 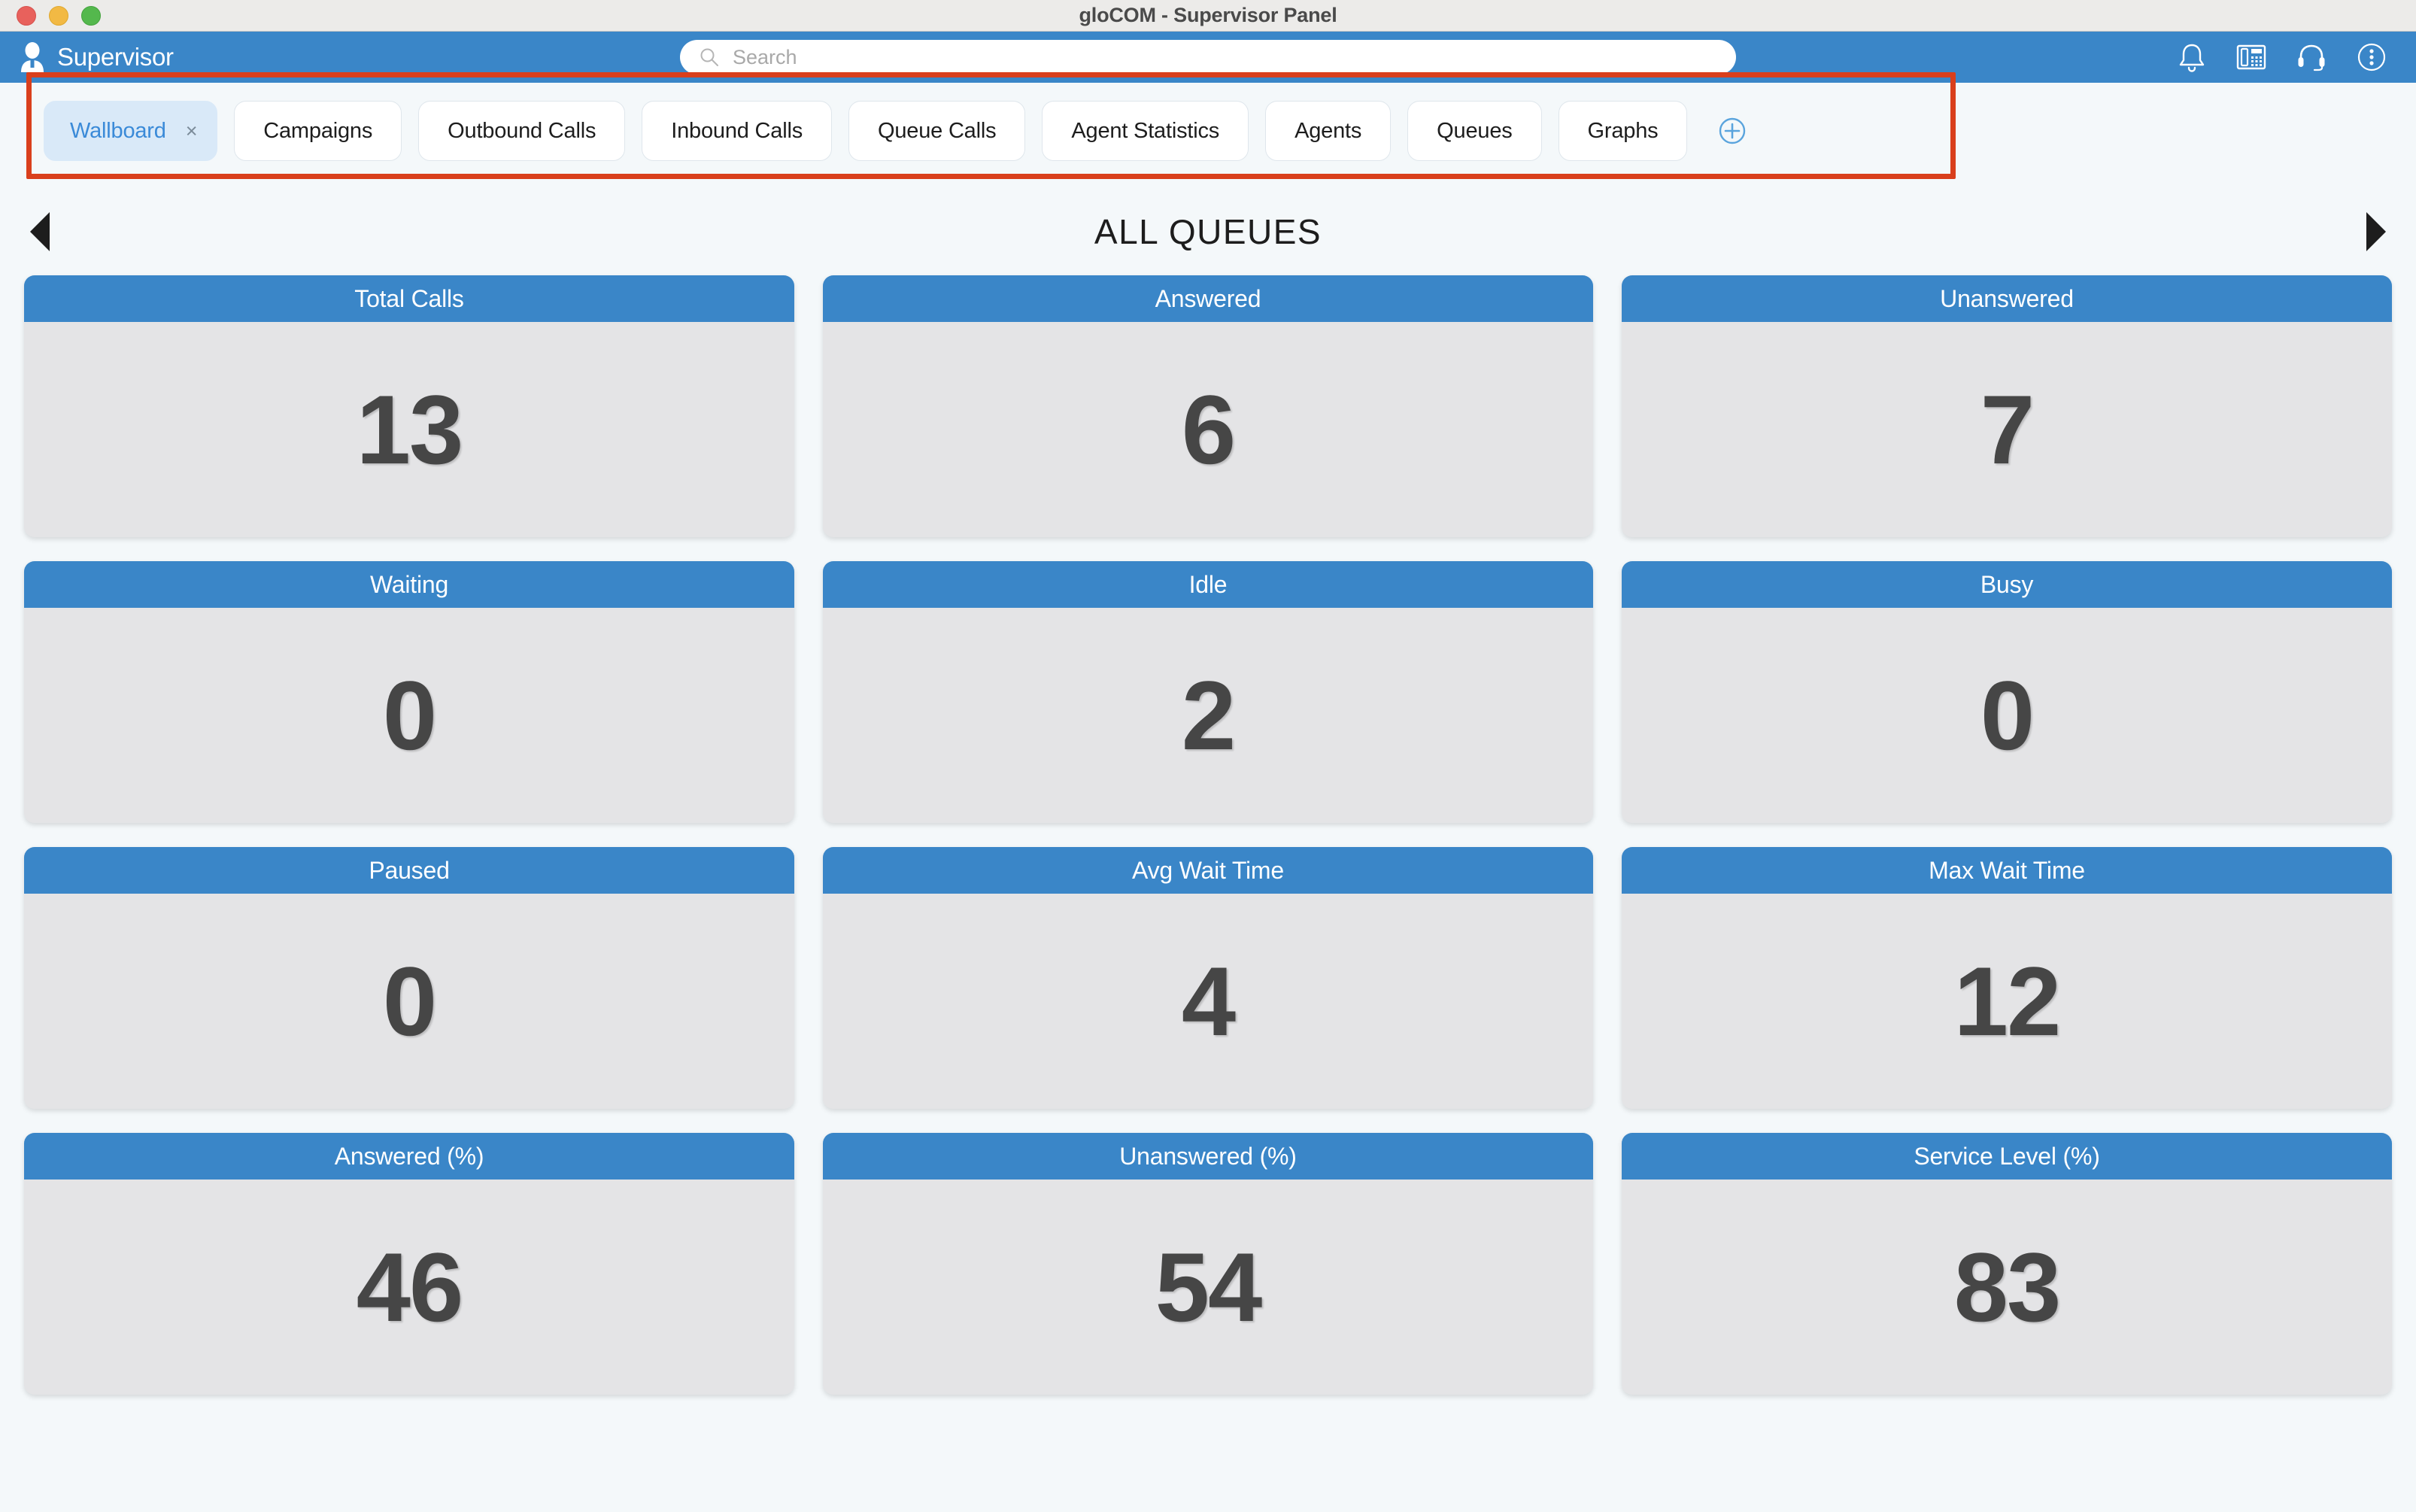 I want to click on tab-agents: Agents, so click(x=1328, y=131).